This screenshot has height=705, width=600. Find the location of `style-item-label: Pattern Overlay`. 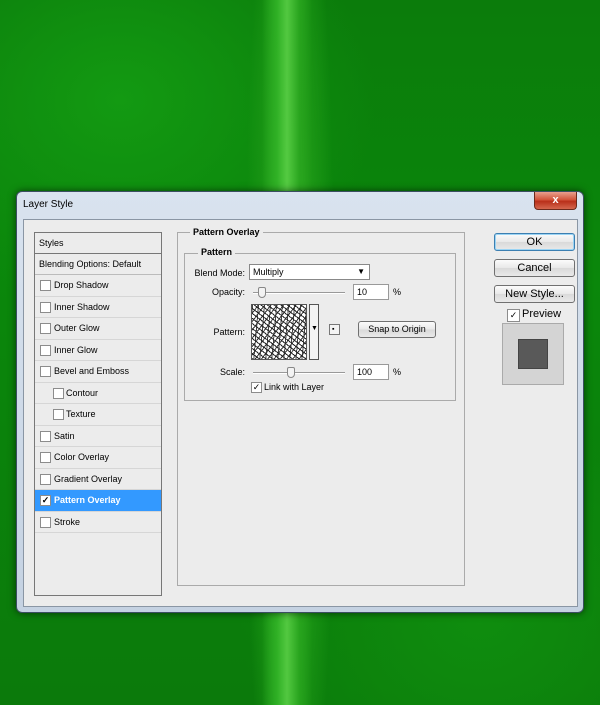

style-item-label: Pattern Overlay is located at coordinates (87, 500).